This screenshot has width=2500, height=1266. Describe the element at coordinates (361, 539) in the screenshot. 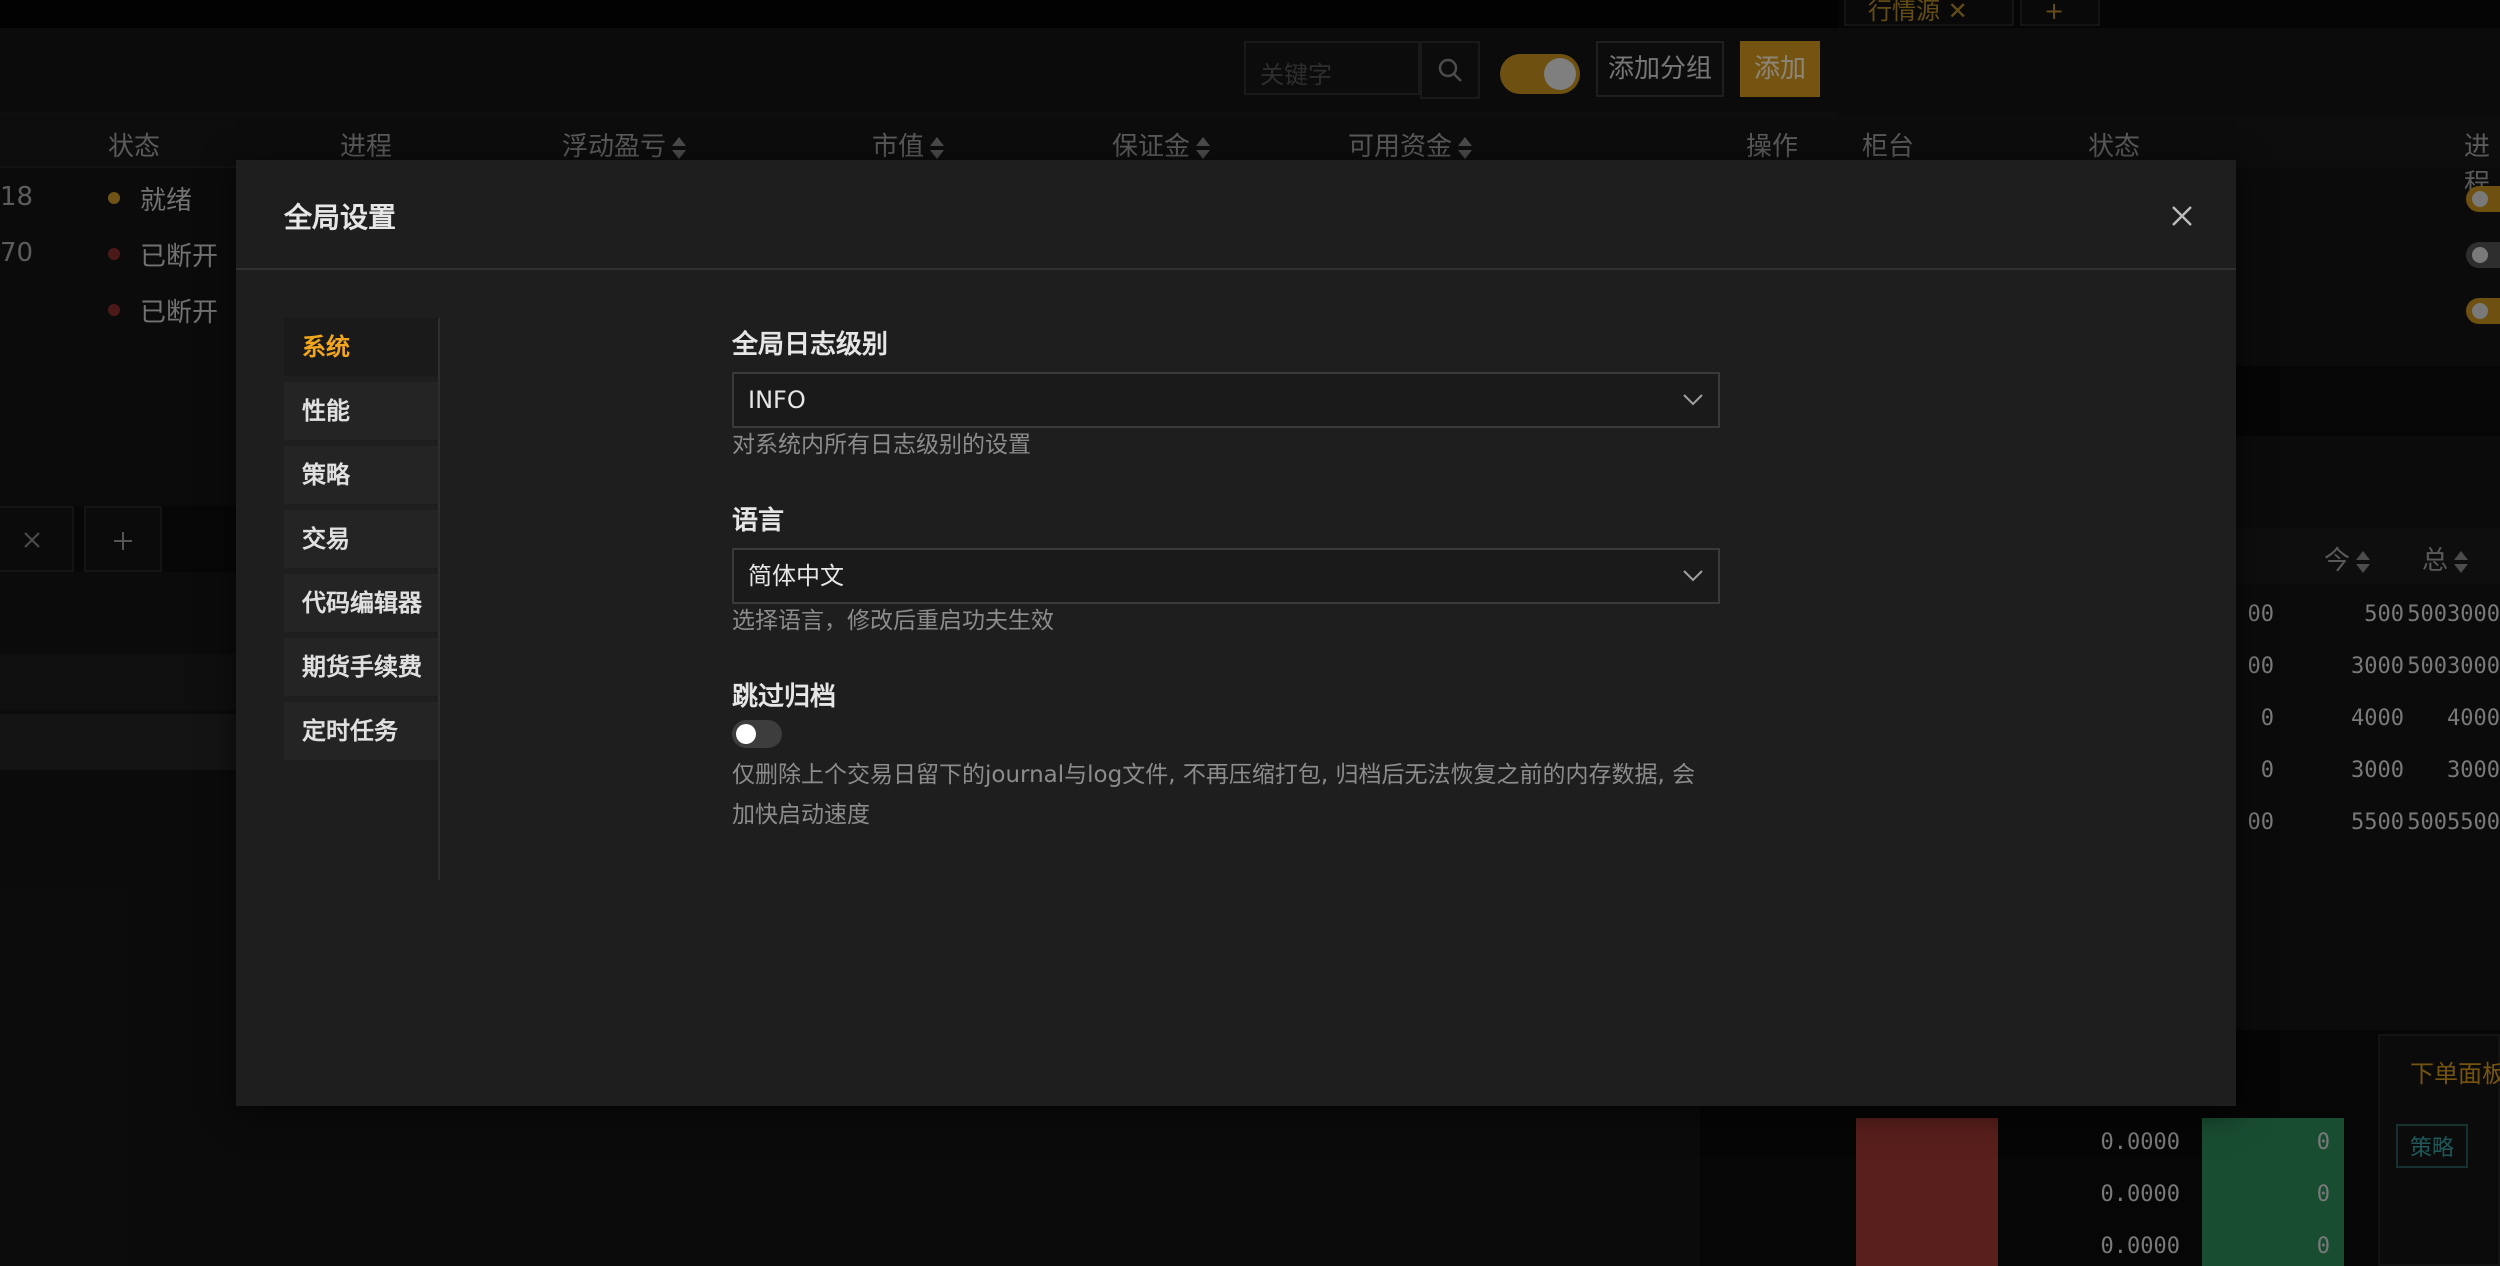

I see `nav-item-trade: 交易` at that location.